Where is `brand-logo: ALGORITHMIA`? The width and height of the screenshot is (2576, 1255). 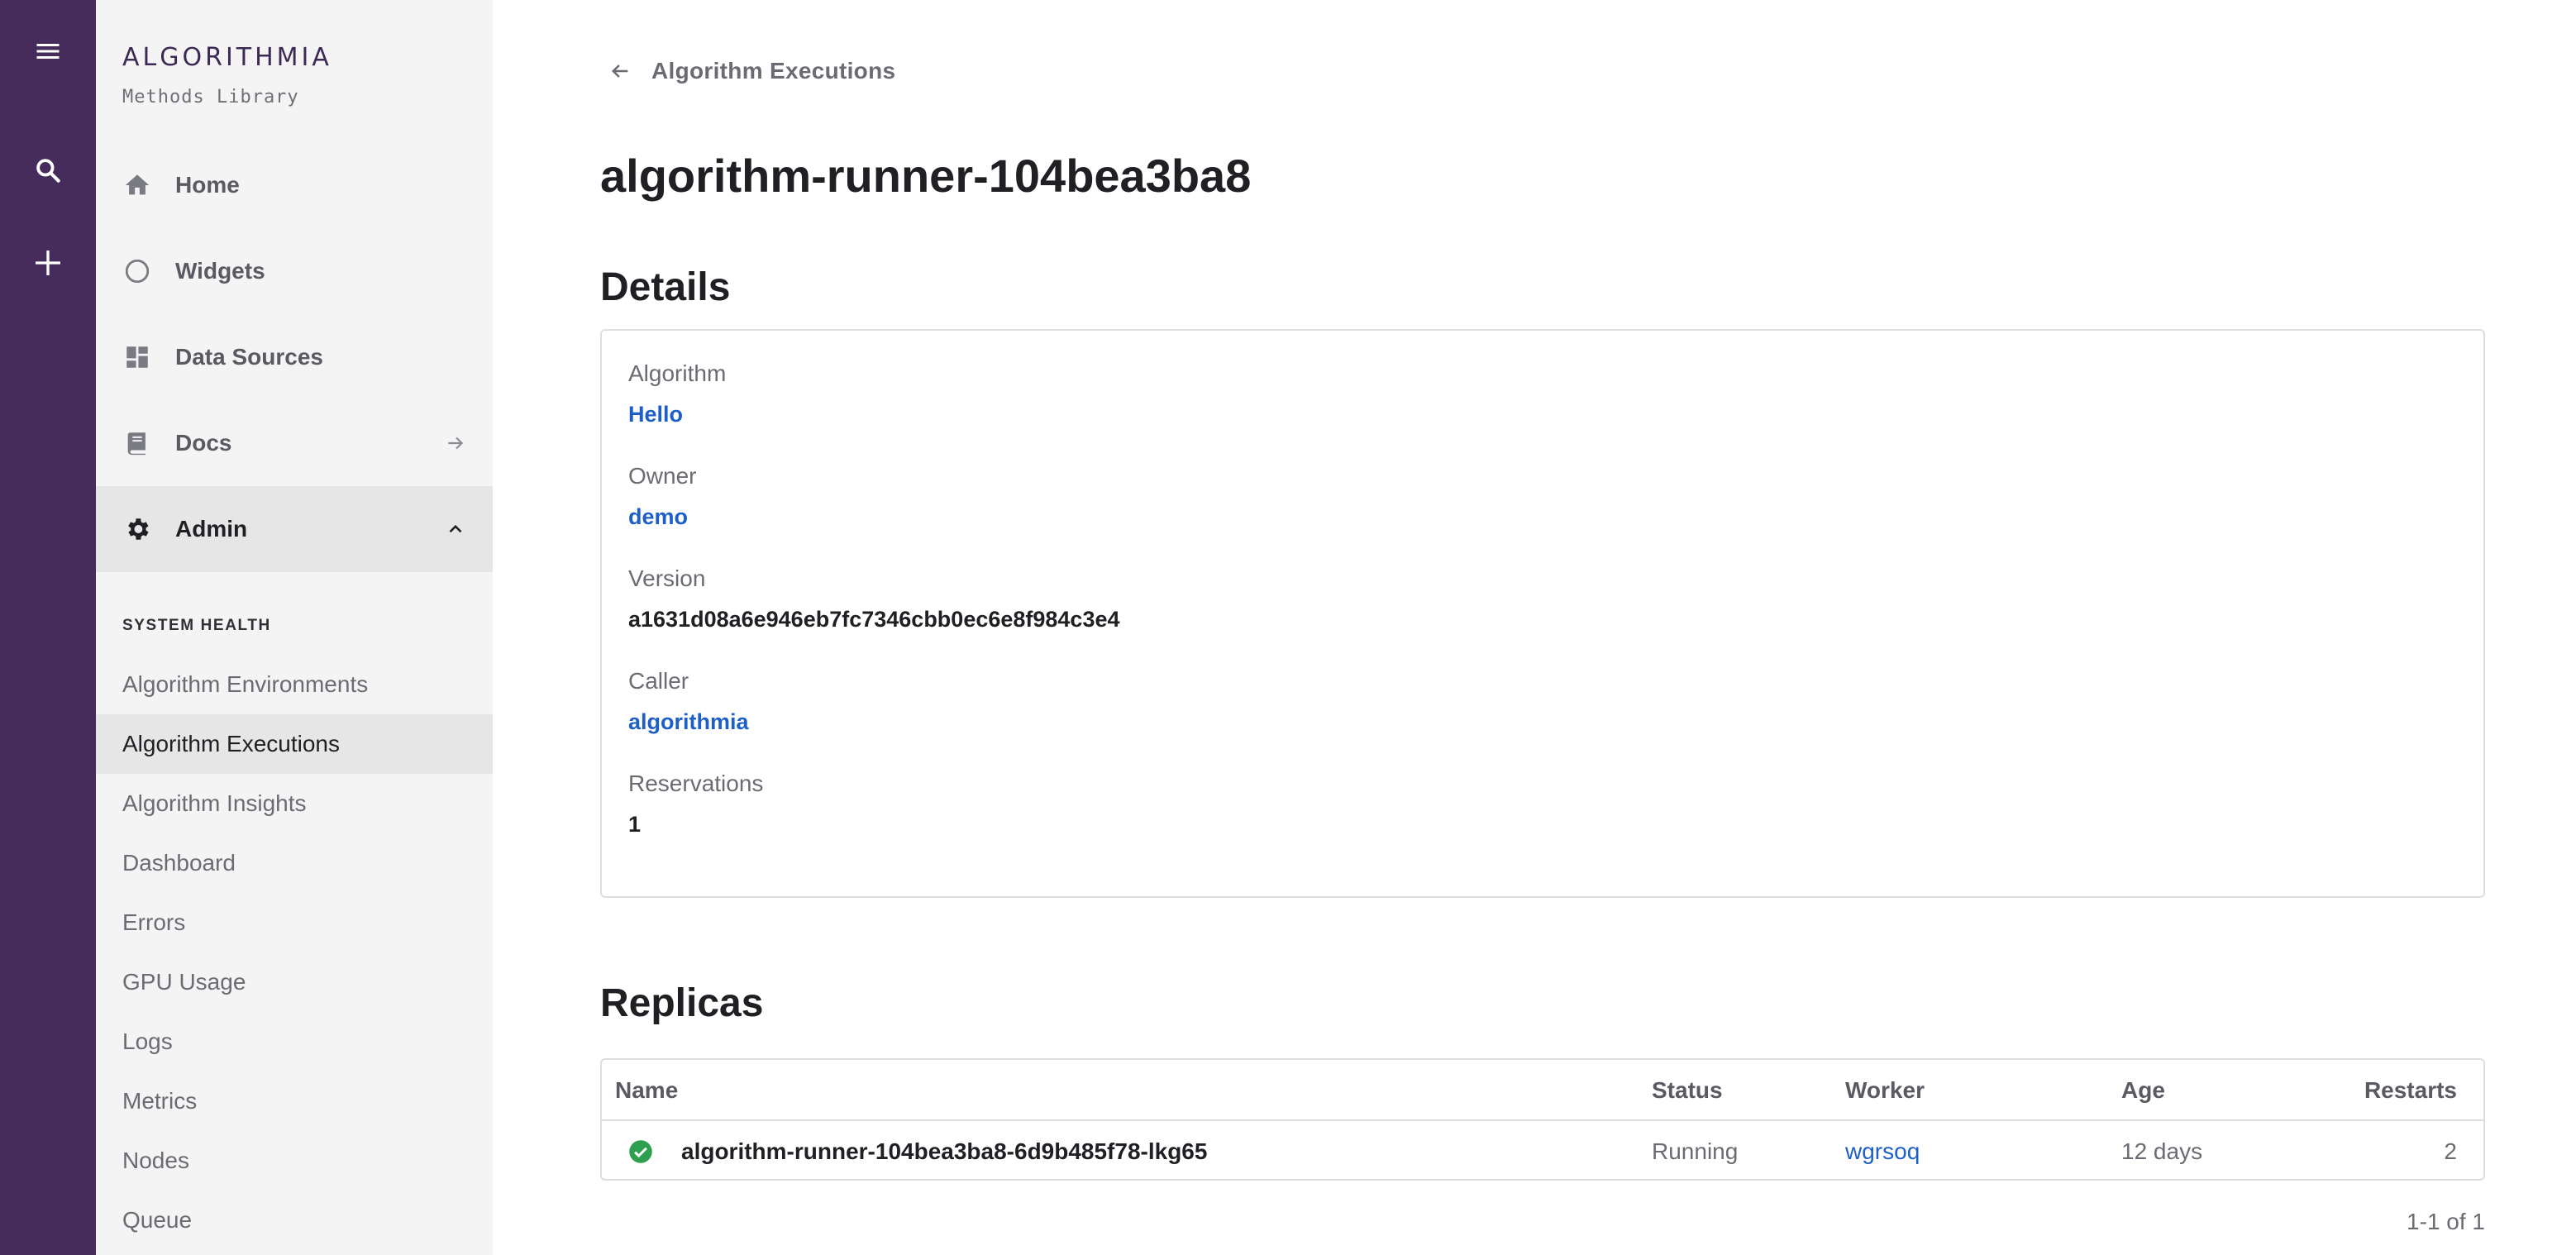
brand-logo: ALGORITHMIA is located at coordinates (227, 57).